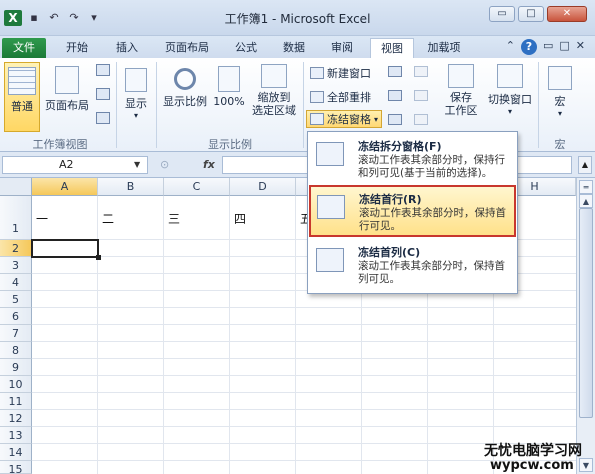  What do you see at coordinates (400, 146) in the screenshot?
I see `menu-item-title: 冻结拆分窗格(F)` at bounding box center [400, 146].